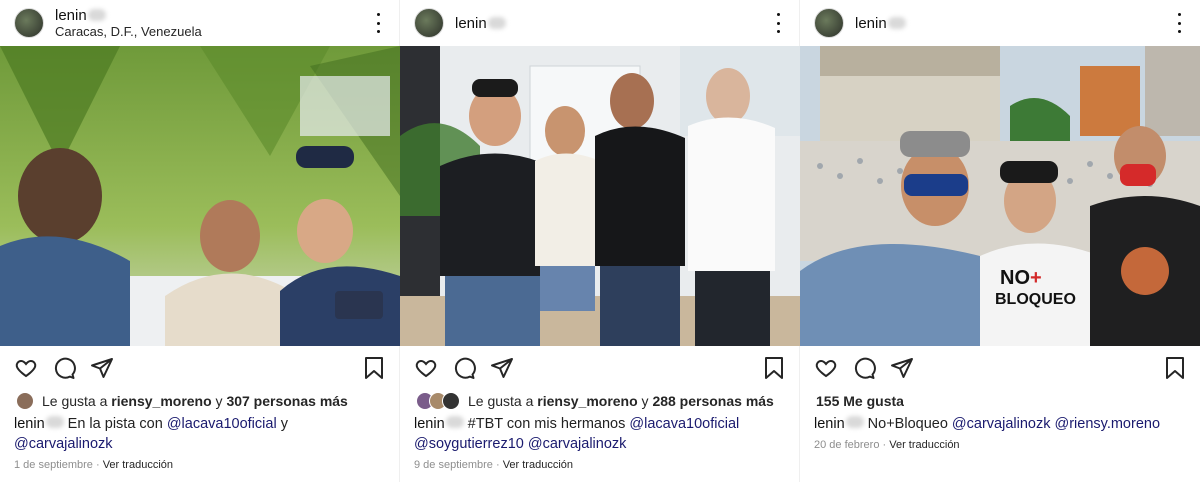  Describe the element at coordinates (128, 32) in the screenshot. I see `location: Caracas, D.F., Venezuela` at that location.